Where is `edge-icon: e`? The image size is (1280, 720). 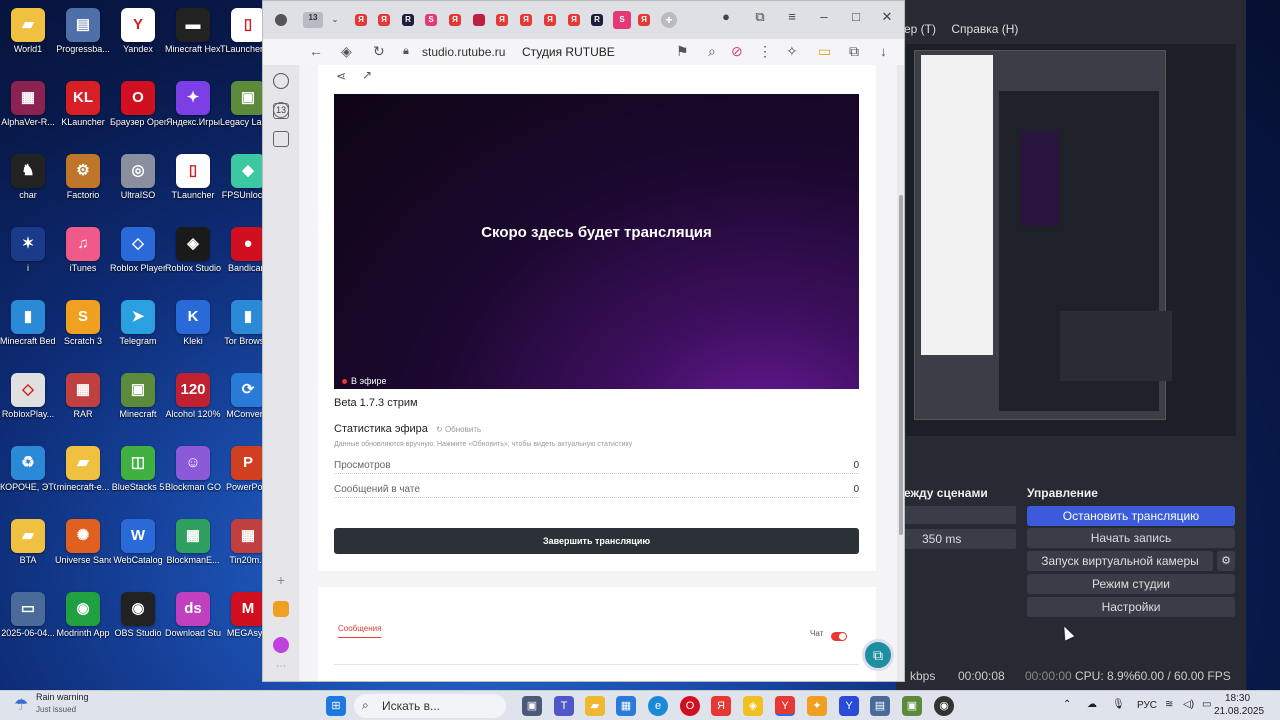
edge-icon: e is located at coordinates (658, 706).